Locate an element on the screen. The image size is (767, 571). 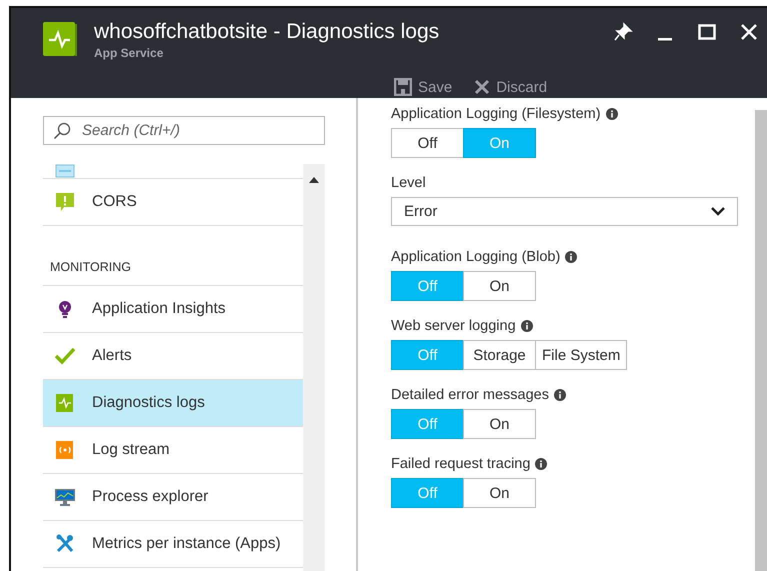
window-title: whosoffchatbotsite - Diagnostics logs is located at coordinates (267, 32).